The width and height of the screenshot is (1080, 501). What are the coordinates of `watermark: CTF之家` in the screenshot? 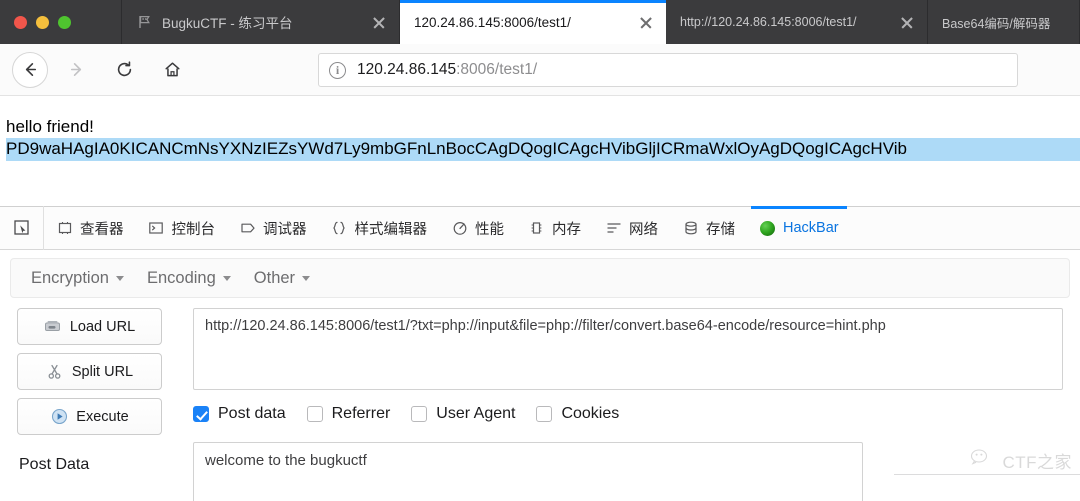 It's located at (1021, 460).